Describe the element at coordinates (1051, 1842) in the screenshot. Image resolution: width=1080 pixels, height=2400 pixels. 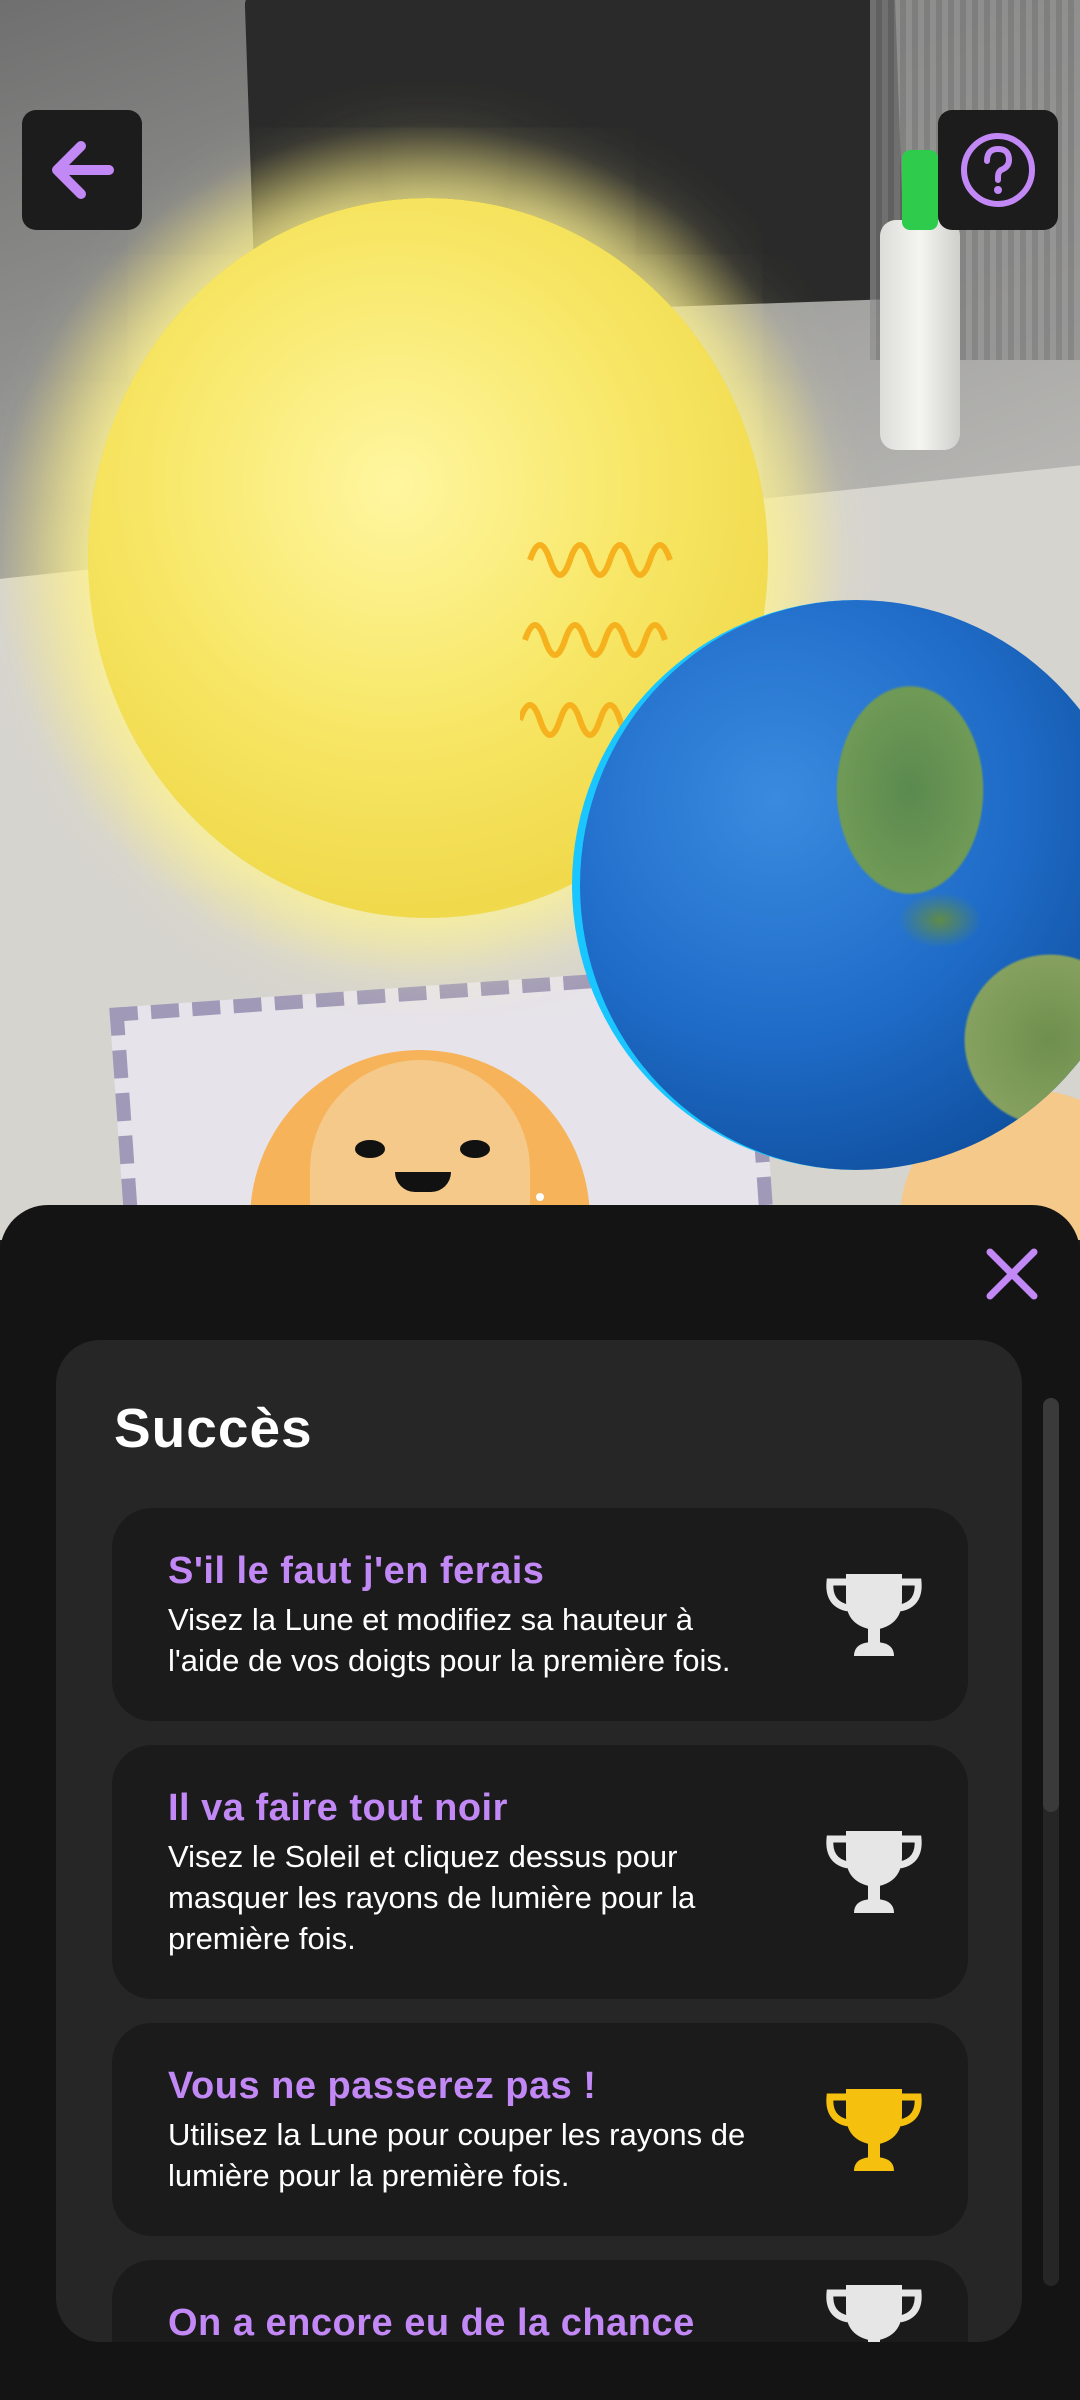
I see `scrollbar` at that location.